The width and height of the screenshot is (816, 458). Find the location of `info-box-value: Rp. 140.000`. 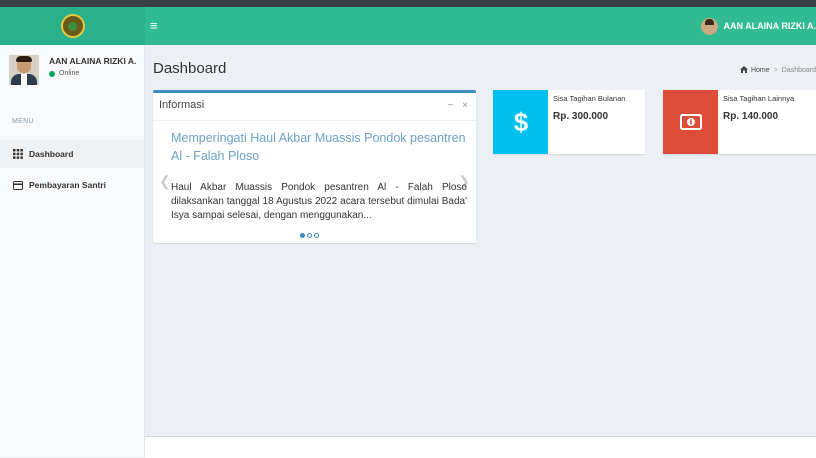

info-box-value: Rp. 140.000 is located at coordinates (750, 116).